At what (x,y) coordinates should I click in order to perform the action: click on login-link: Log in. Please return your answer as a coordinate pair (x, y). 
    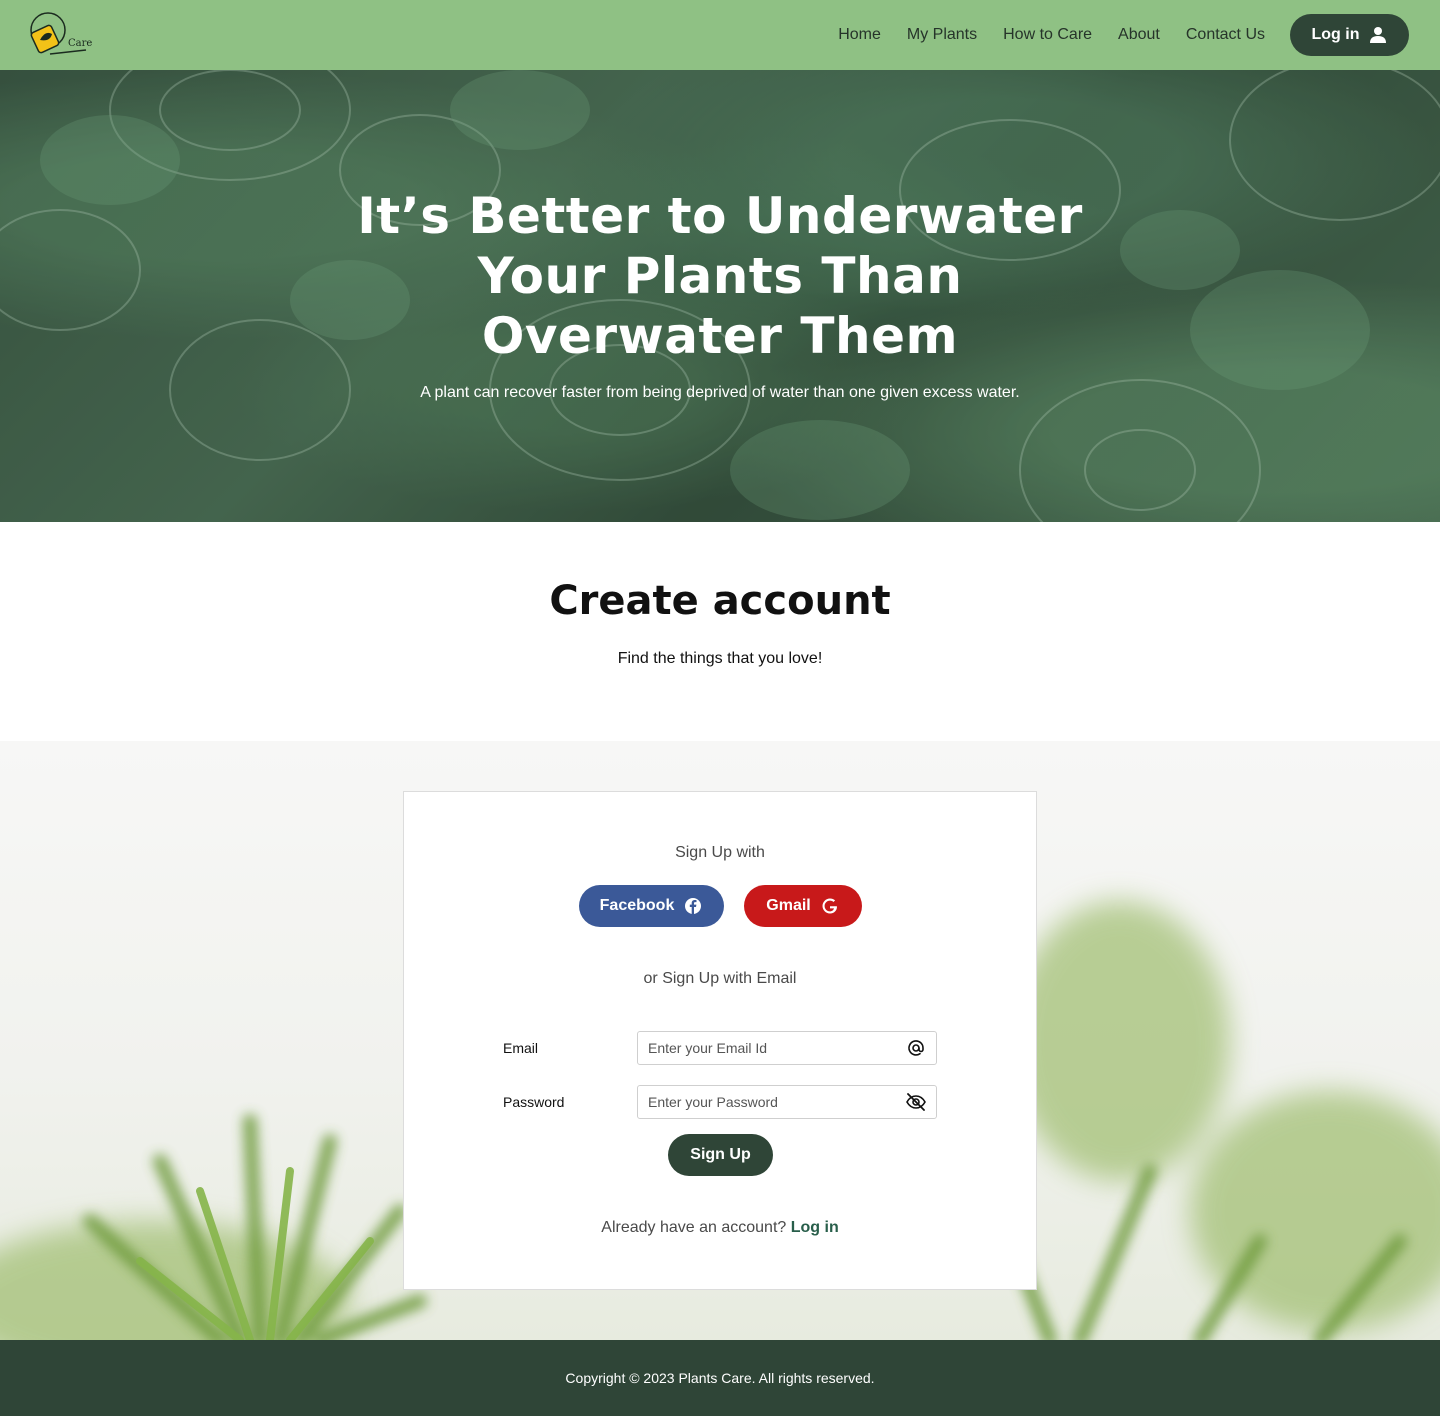
    Looking at the image, I should click on (815, 1227).